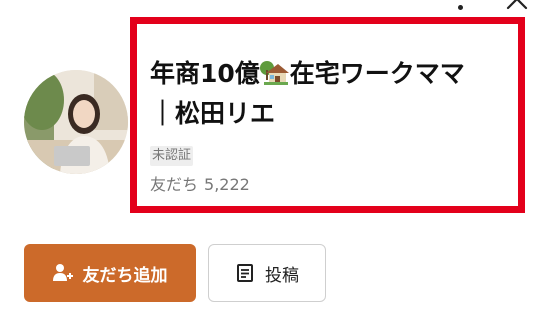 This screenshot has width=554, height=330. I want to click on add-user-icon, so click(62, 272).